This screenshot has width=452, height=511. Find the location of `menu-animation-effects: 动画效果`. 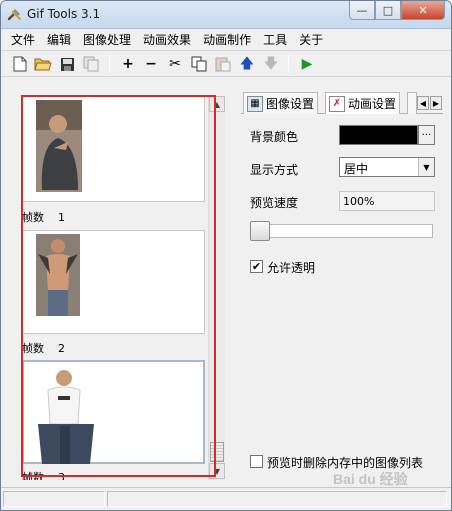

menu-animation-effects: 动画效果 is located at coordinates (167, 39).